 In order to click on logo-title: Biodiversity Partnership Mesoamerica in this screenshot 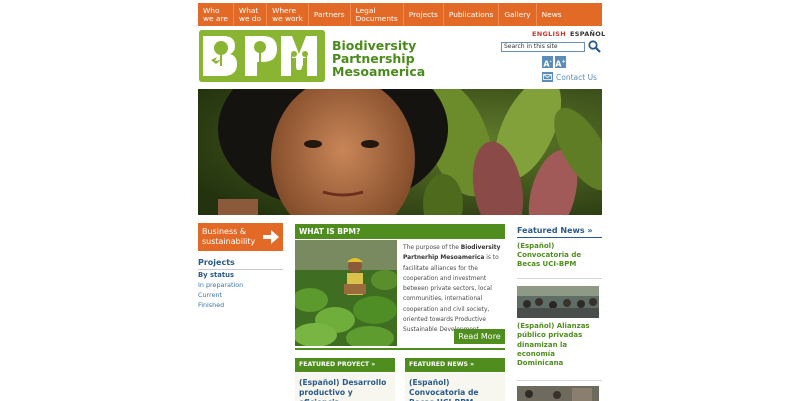, I will do `click(378, 58)`.